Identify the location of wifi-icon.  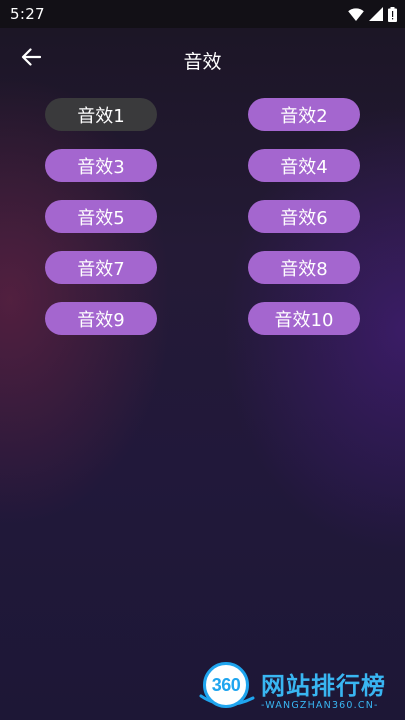
(356, 14).